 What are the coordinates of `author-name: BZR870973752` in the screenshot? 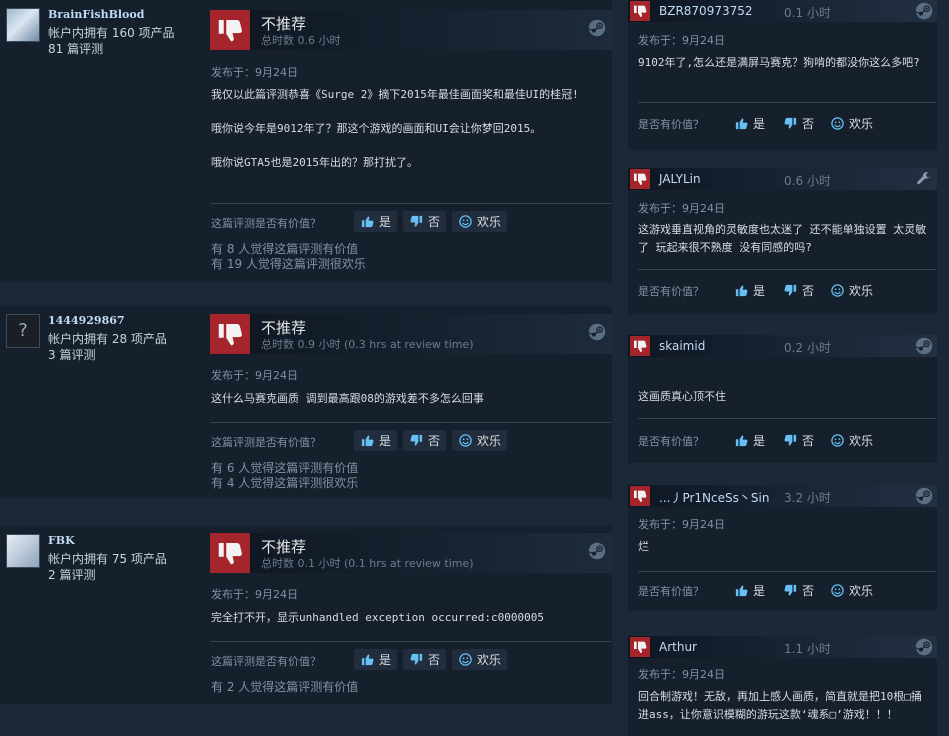 It's located at (706, 11).